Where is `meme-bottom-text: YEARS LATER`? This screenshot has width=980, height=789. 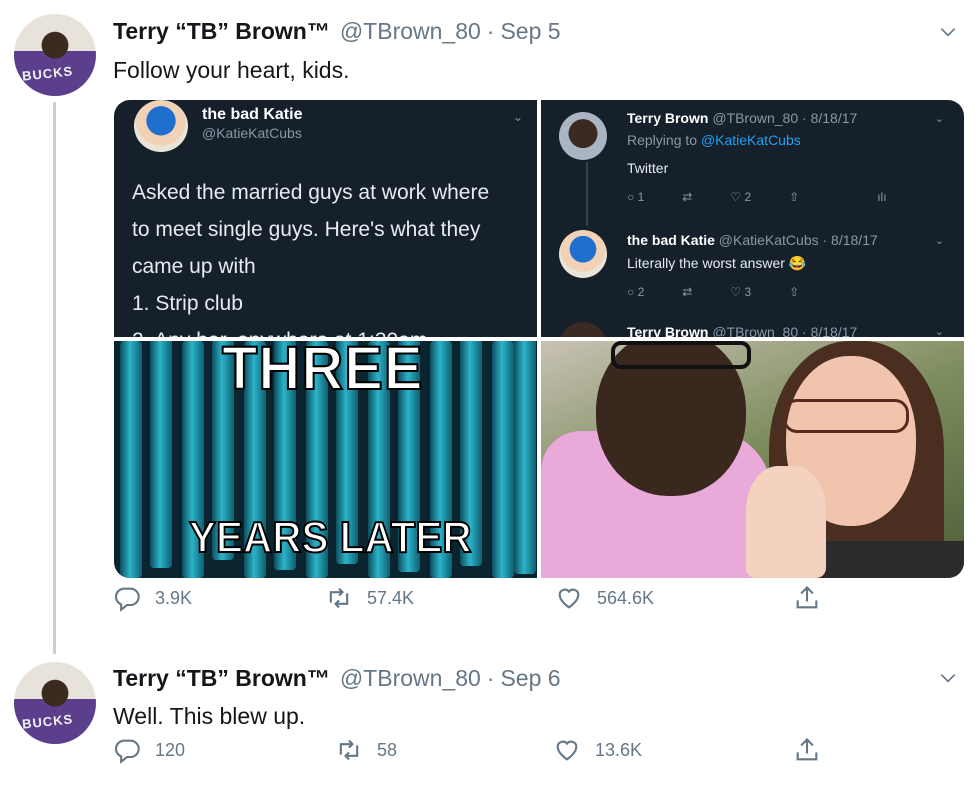
meme-bottom-text: YEARS LATER is located at coordinates (330, 537).